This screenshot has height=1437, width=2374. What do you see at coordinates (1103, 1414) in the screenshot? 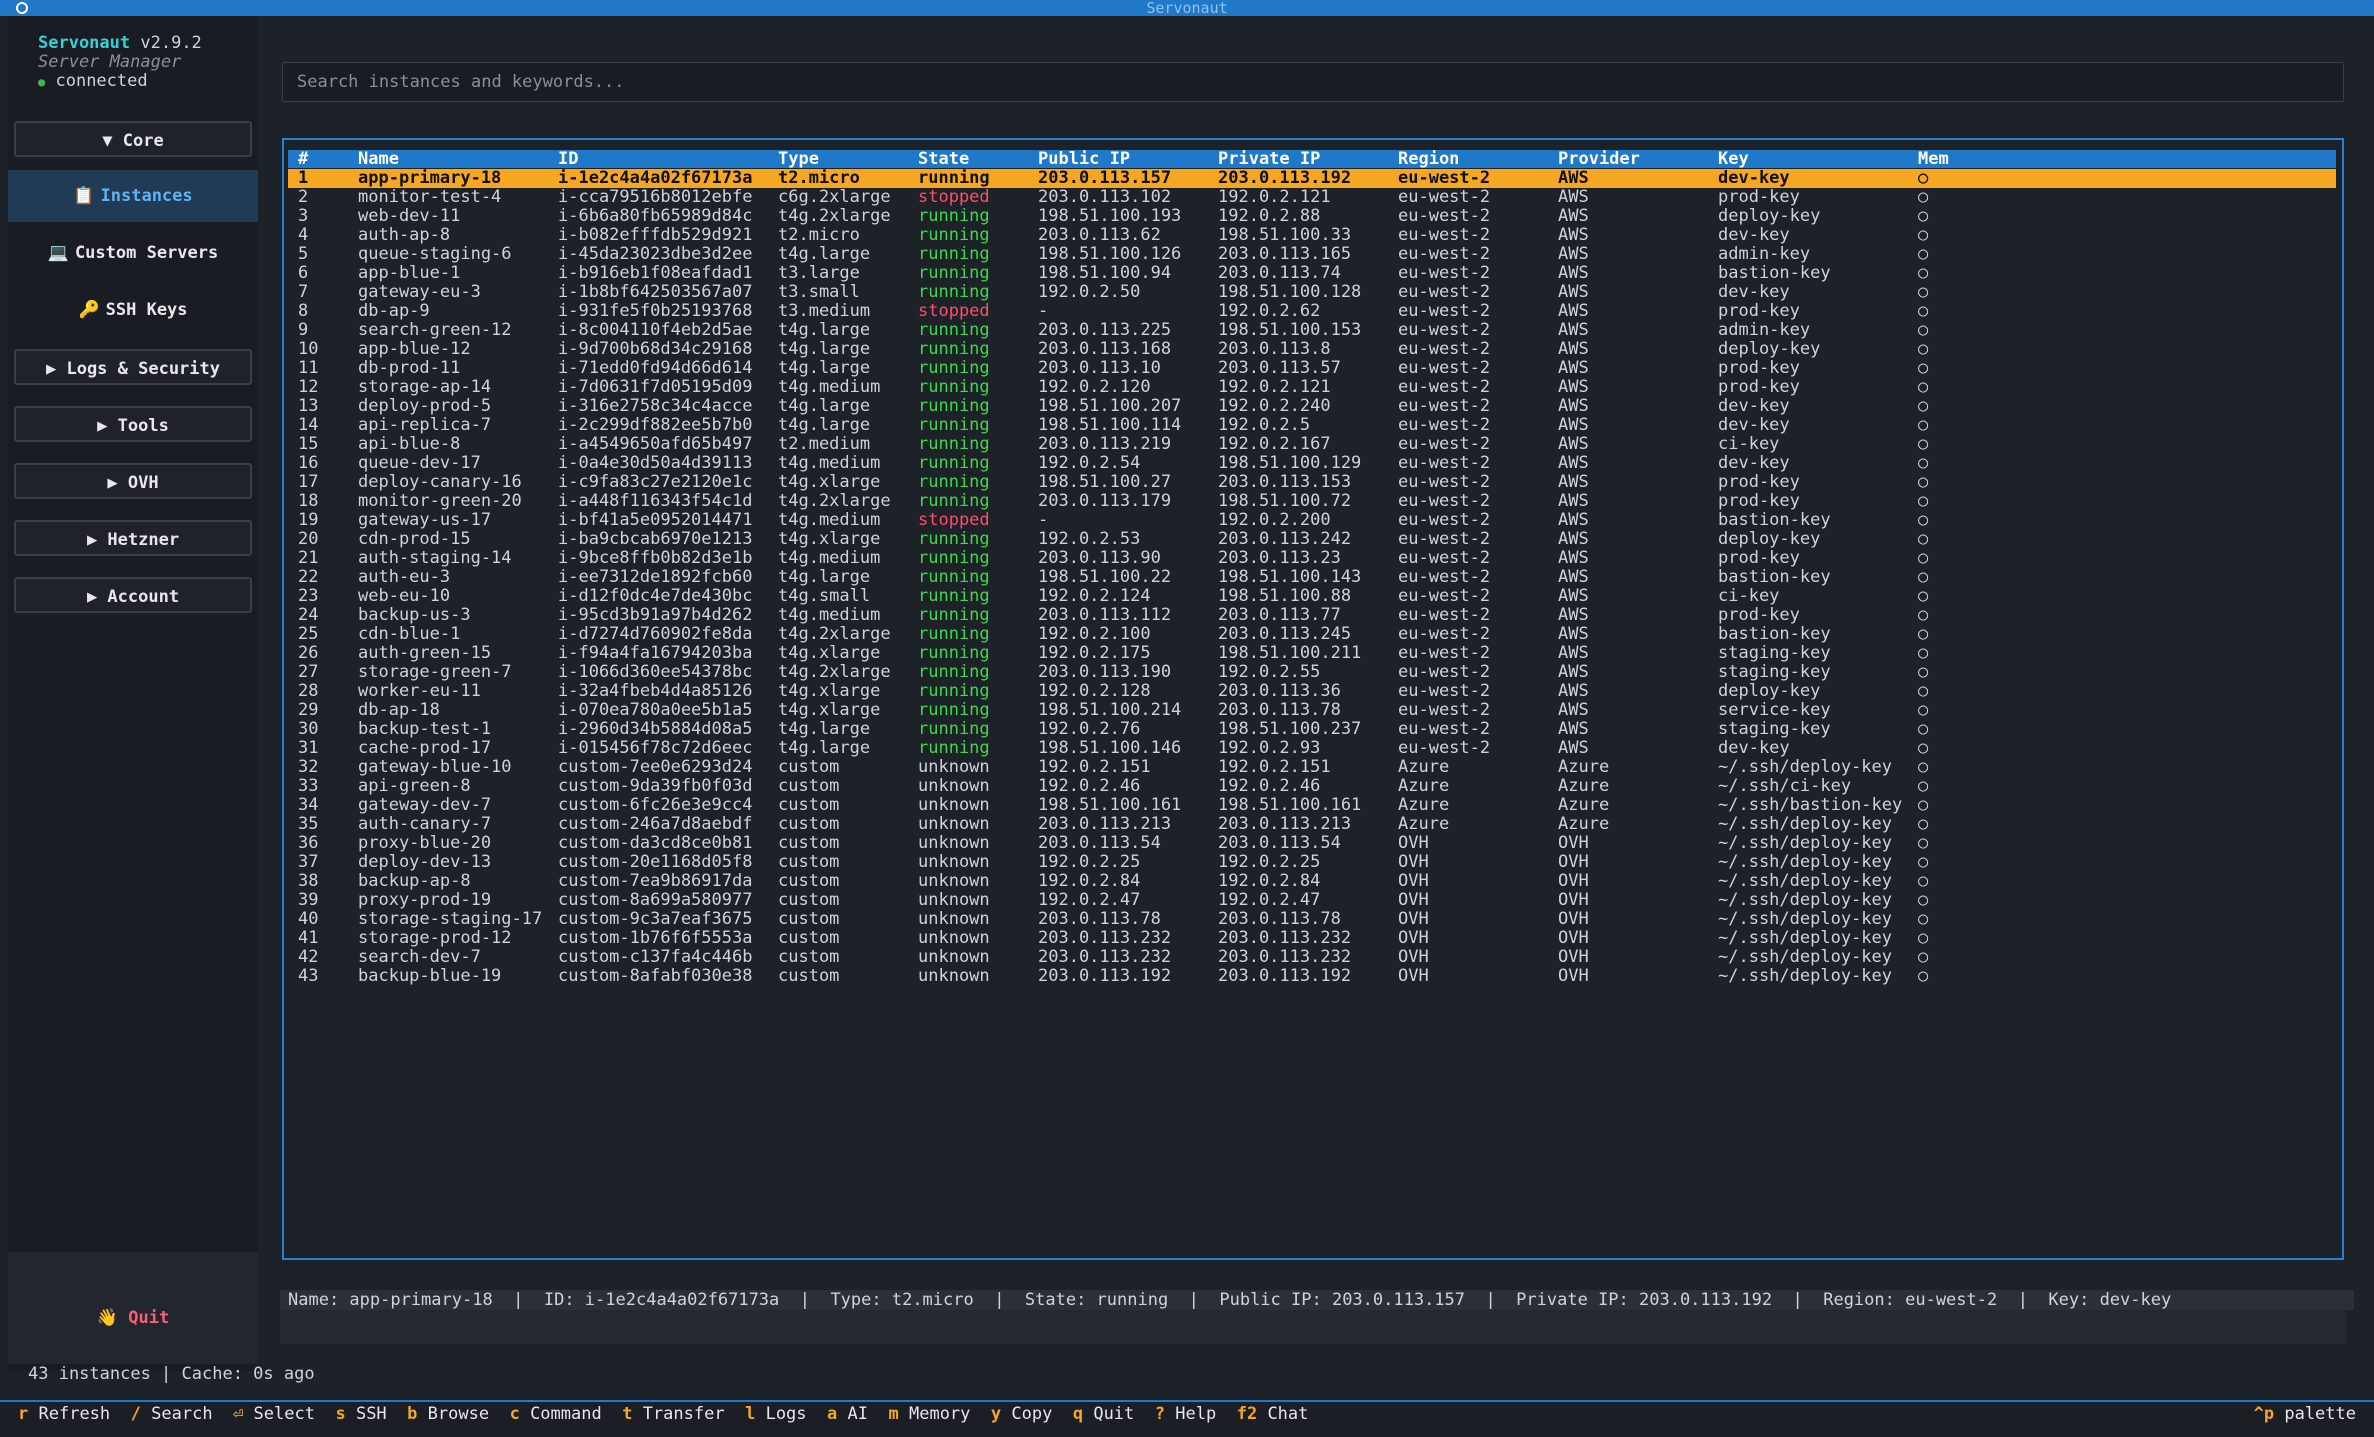
I see `keybinding-quit: q Quit` at bounding box center [1103, 1414].